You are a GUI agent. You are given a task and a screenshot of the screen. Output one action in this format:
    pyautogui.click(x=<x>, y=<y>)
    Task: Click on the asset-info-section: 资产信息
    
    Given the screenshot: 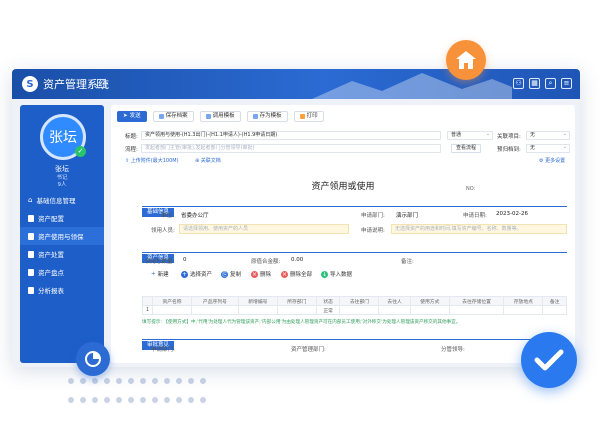 What is the action you would take?
    pyautogui.click(x=354, y=253)
    